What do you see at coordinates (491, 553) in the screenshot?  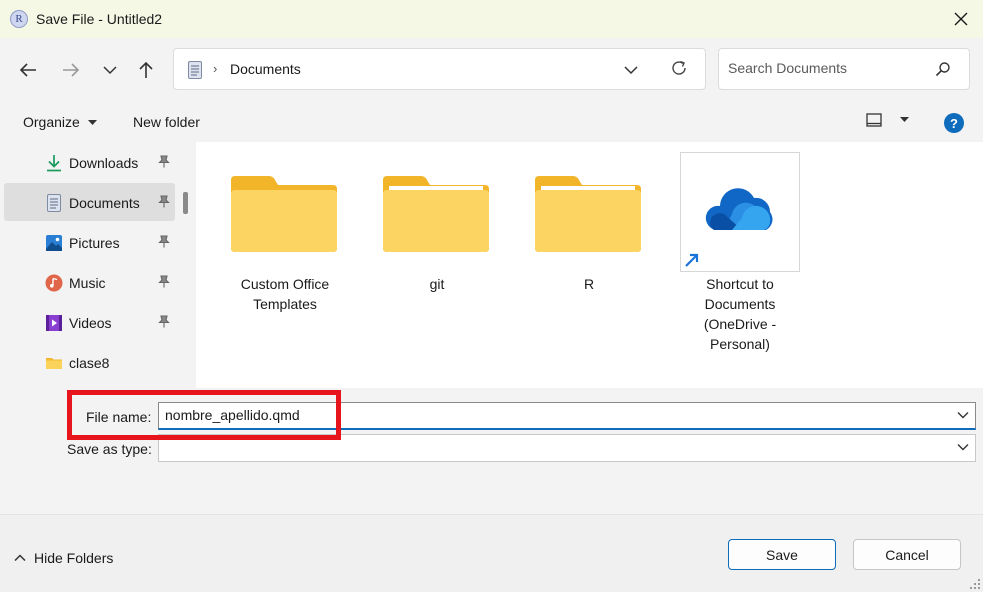 I see `dialog-footer: Hide Folders Save Cancel` at bounding box center [491, 553].